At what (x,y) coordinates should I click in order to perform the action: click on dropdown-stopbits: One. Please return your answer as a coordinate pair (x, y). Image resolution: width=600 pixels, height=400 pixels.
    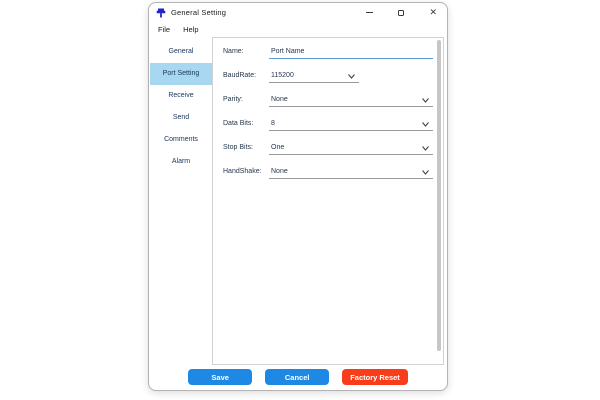
    Looking at the image, I should click on (351, 147).